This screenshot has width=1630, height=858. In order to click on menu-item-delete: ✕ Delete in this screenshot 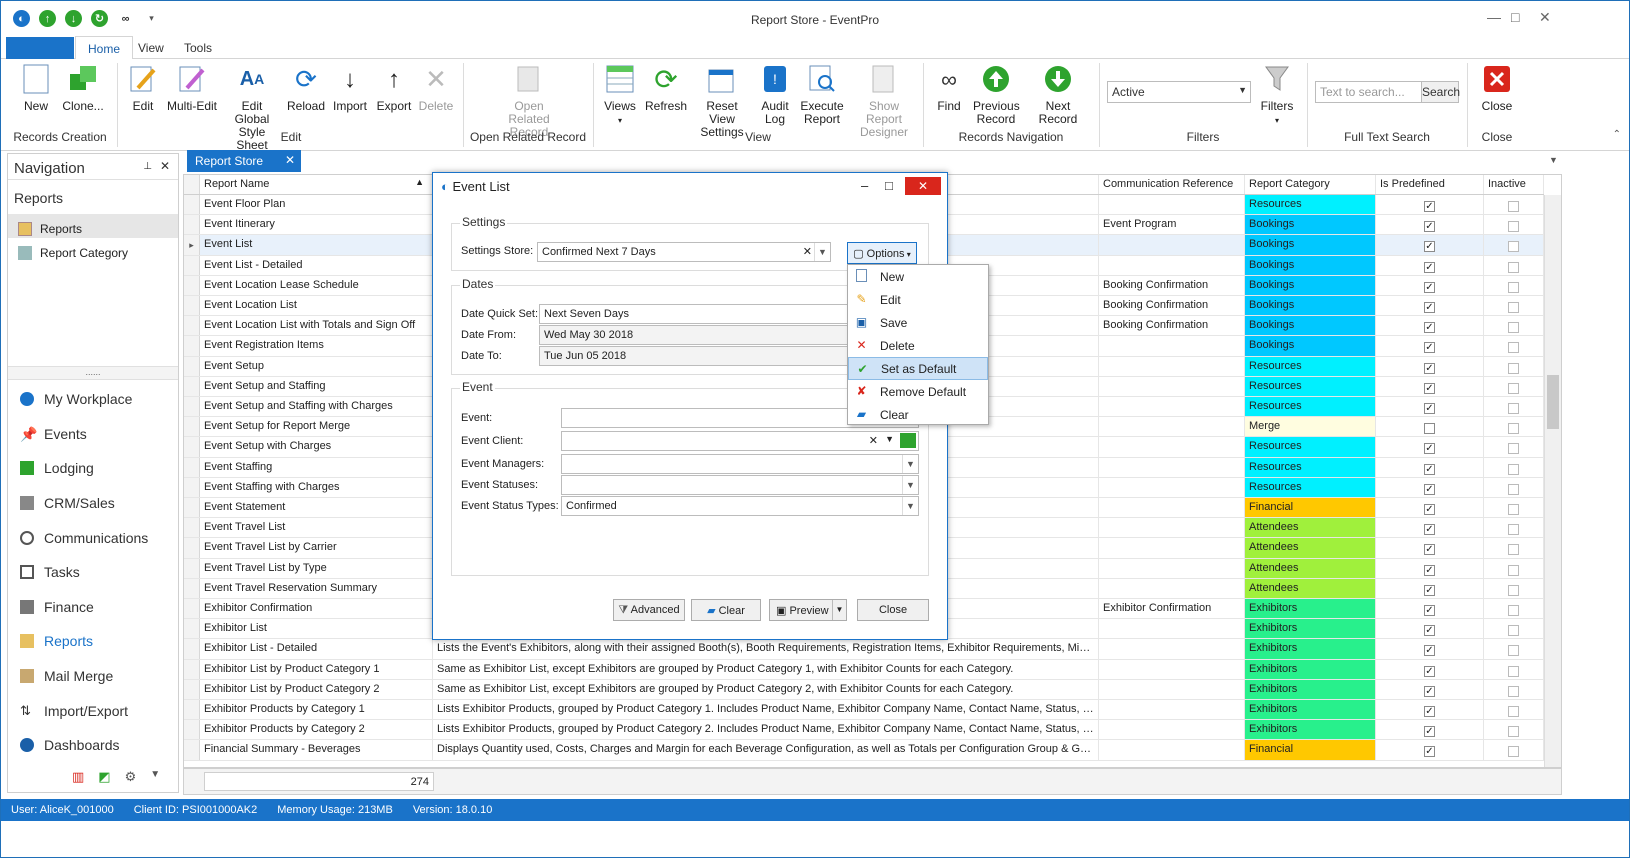, I will do `click(918, 345)`.